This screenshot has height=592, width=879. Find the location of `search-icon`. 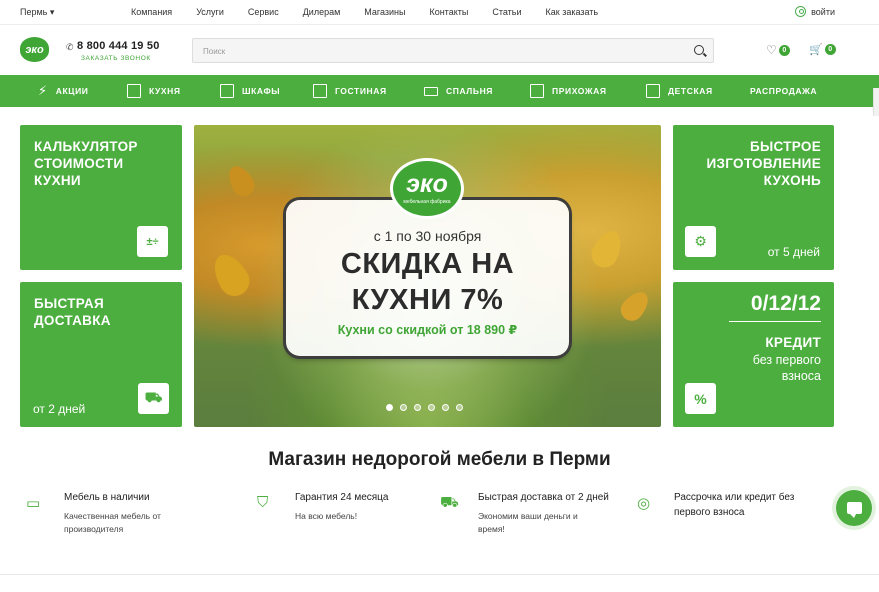

search-icon is located at coordinates (699, 50).